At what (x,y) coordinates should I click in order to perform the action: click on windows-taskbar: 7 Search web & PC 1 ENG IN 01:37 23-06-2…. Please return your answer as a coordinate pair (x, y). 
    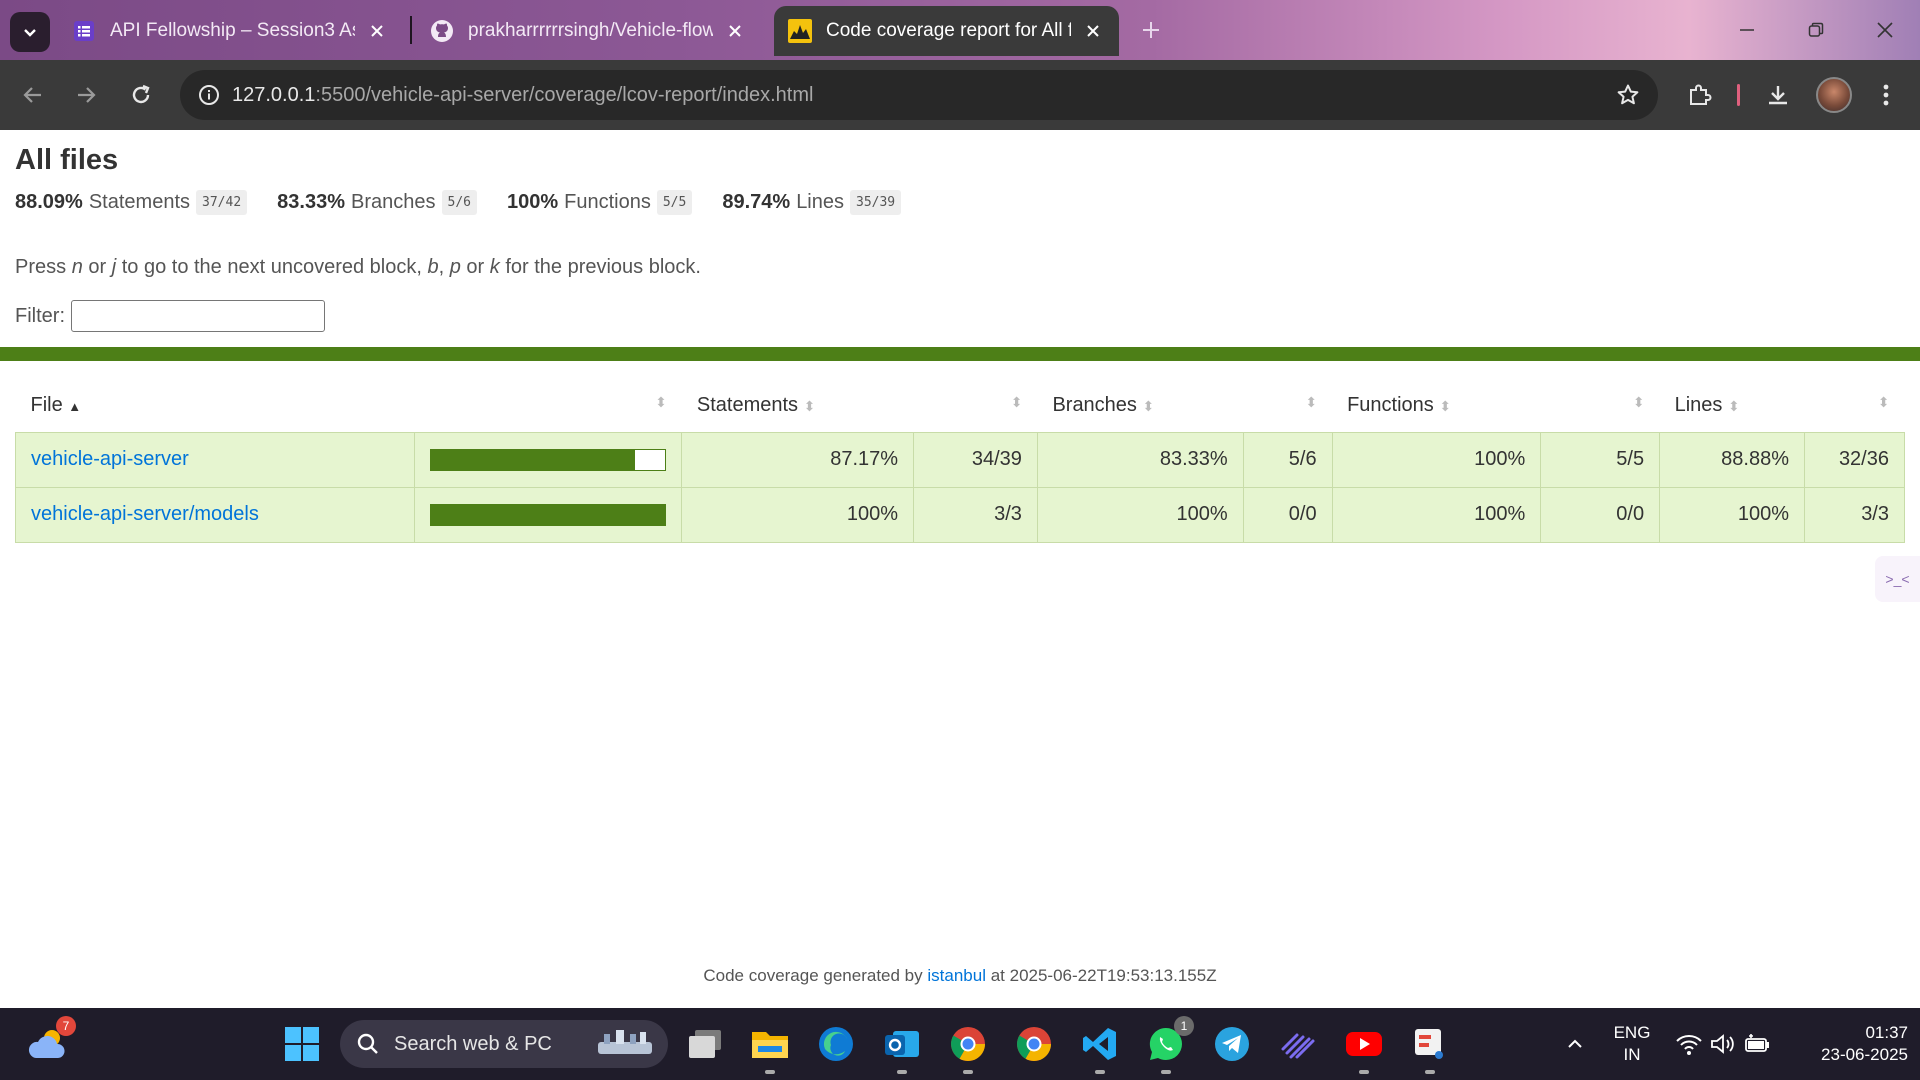
    Looking at the image, I should click on (960, 1044).